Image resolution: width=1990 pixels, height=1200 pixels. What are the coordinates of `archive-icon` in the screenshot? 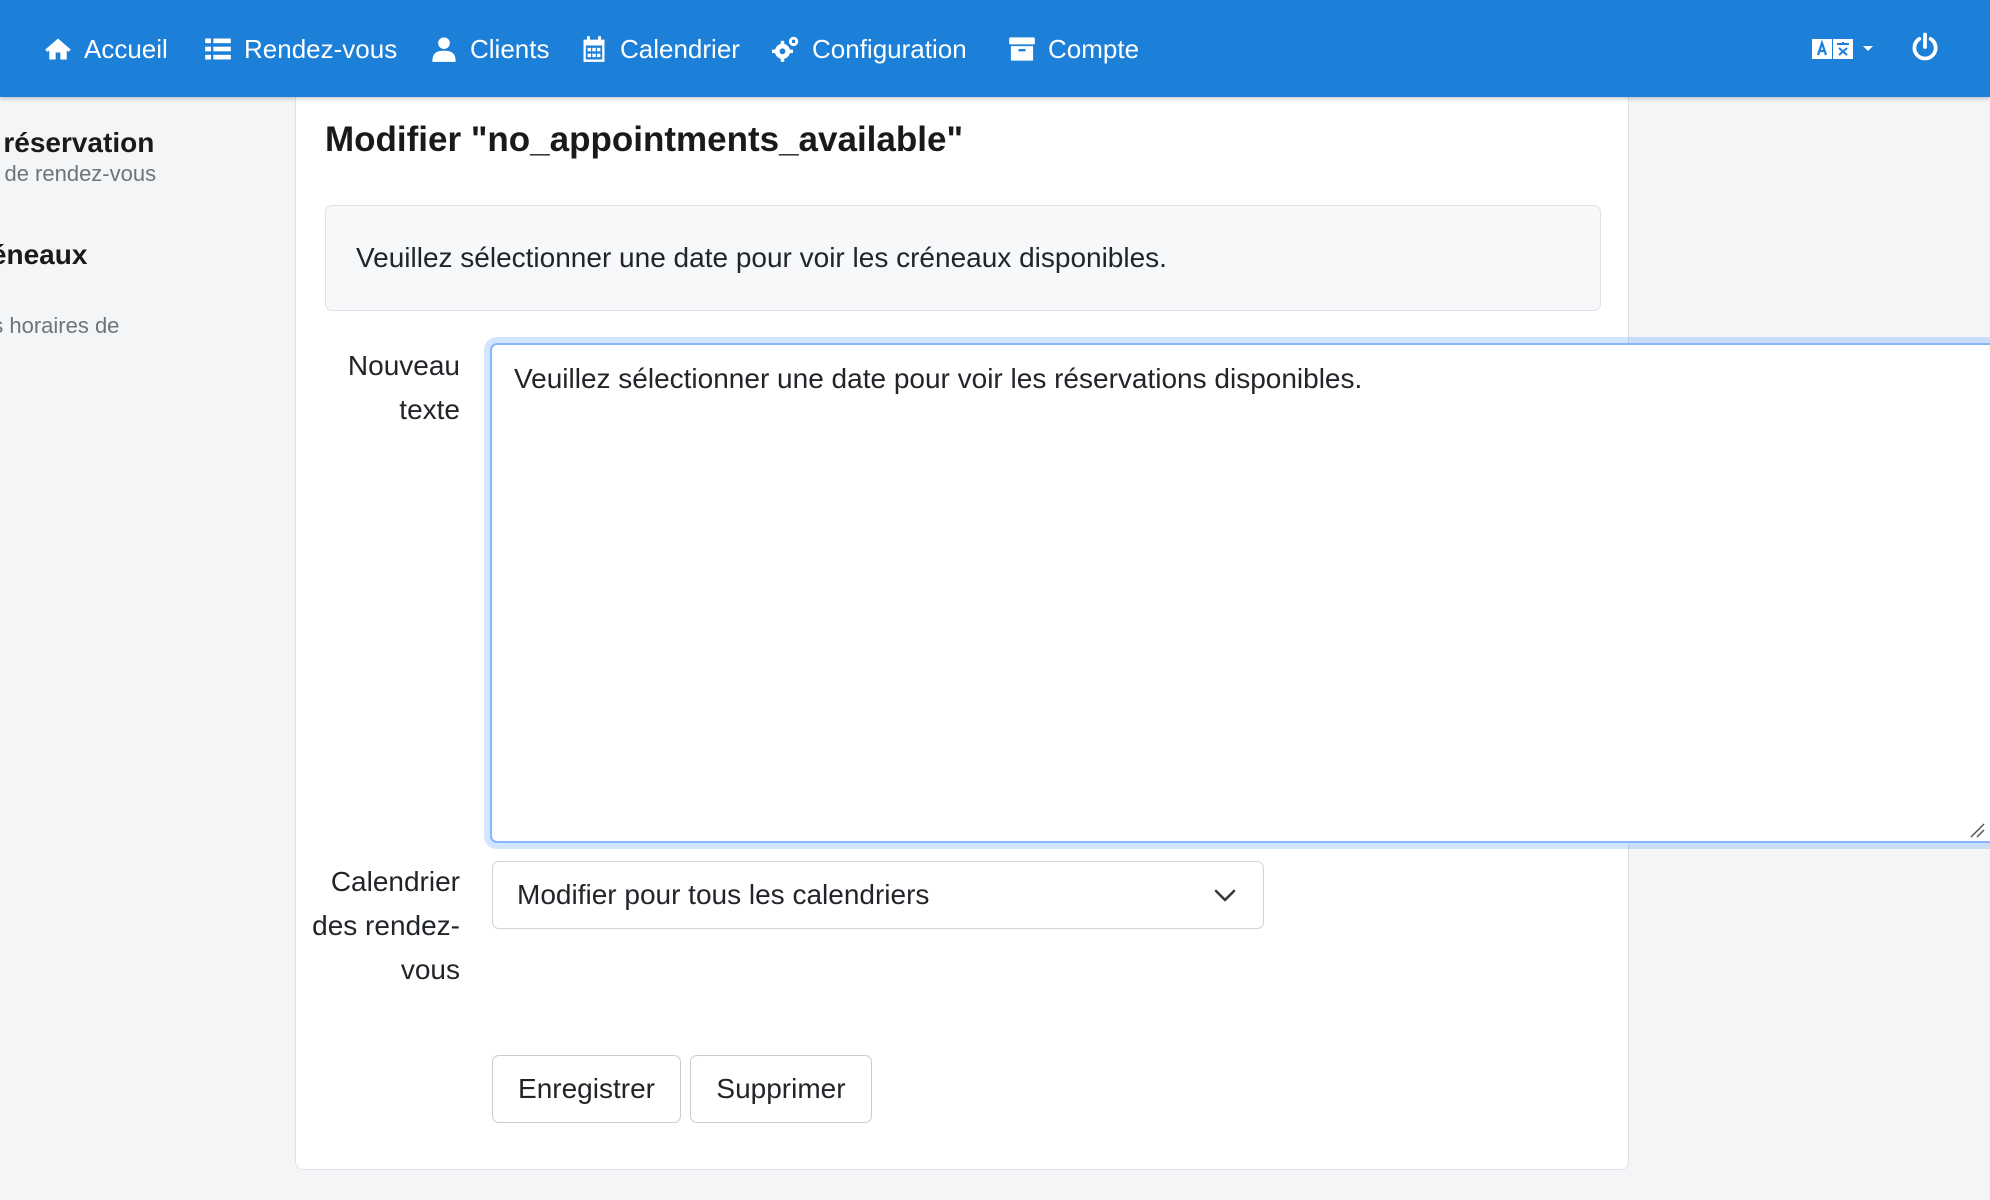 It's located at (1022, 49).